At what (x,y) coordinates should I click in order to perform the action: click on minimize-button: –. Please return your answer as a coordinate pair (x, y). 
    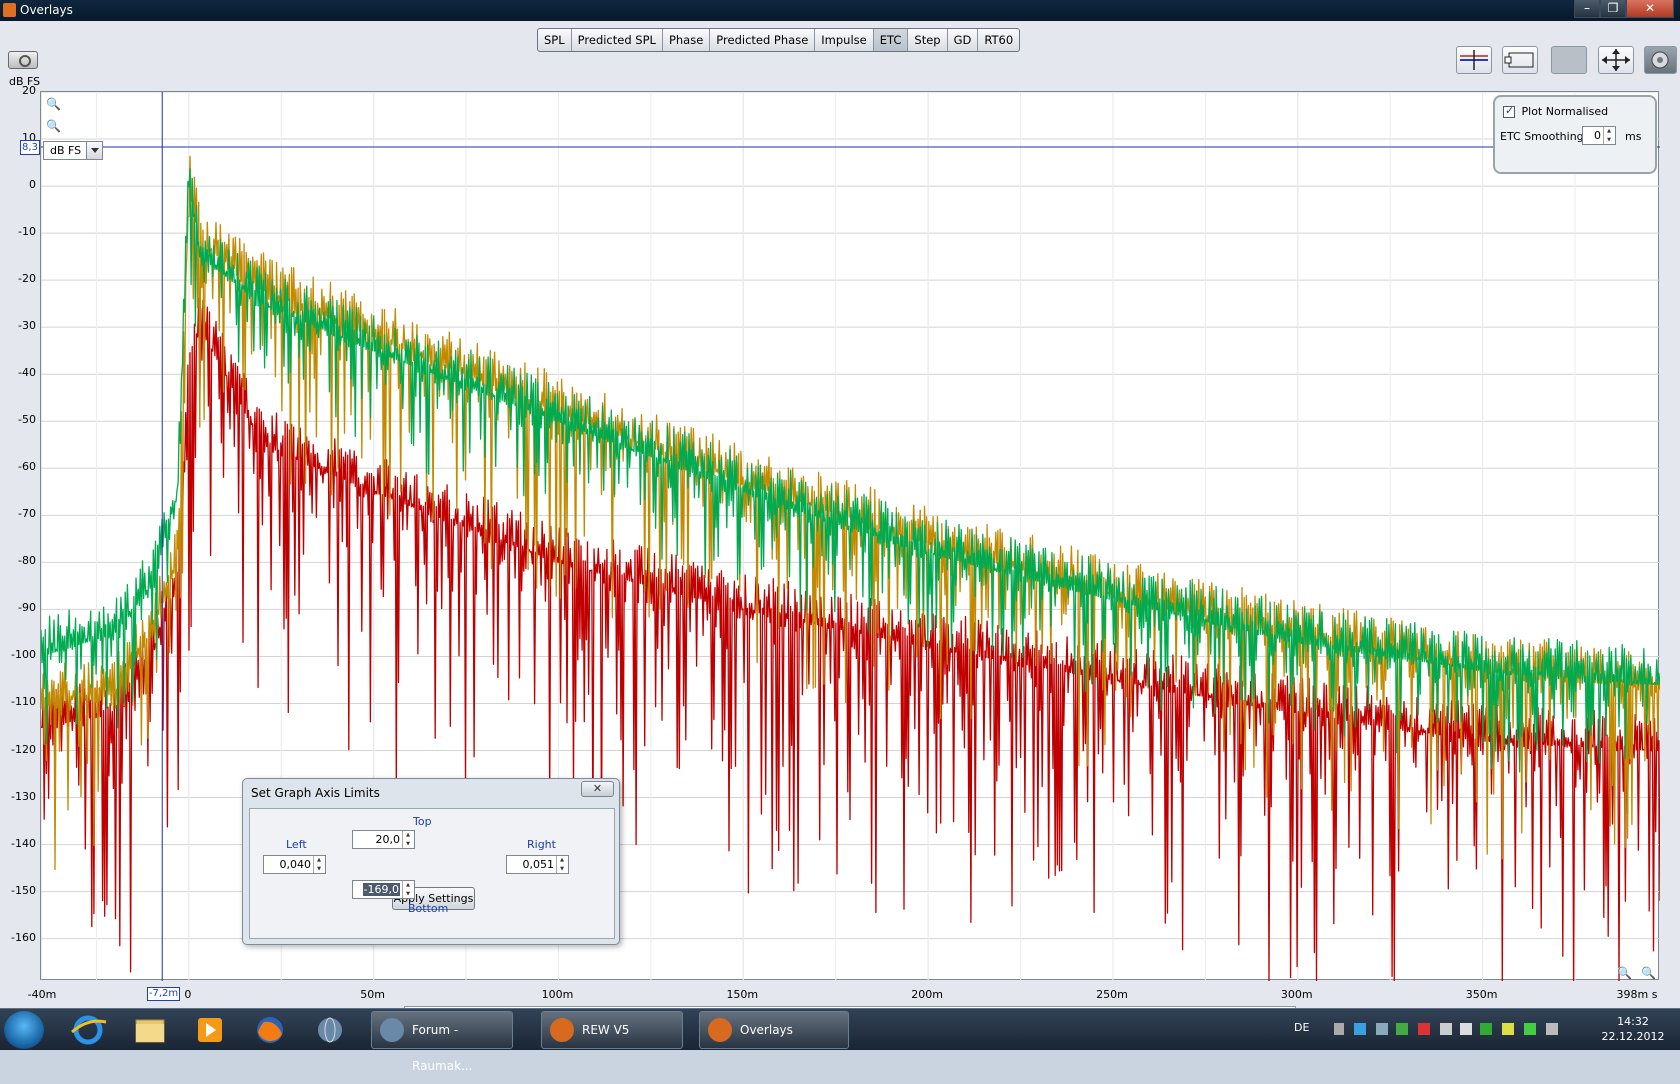
    Looking at the image, I should click on (1587, 9).